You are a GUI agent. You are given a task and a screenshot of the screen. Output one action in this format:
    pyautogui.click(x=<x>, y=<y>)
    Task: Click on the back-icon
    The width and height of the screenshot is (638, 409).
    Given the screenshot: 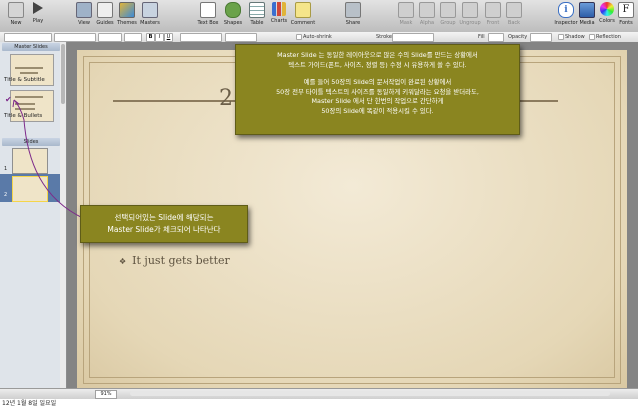 What is the action you would take?
    pyautogui.click(x=514, y=10)
    